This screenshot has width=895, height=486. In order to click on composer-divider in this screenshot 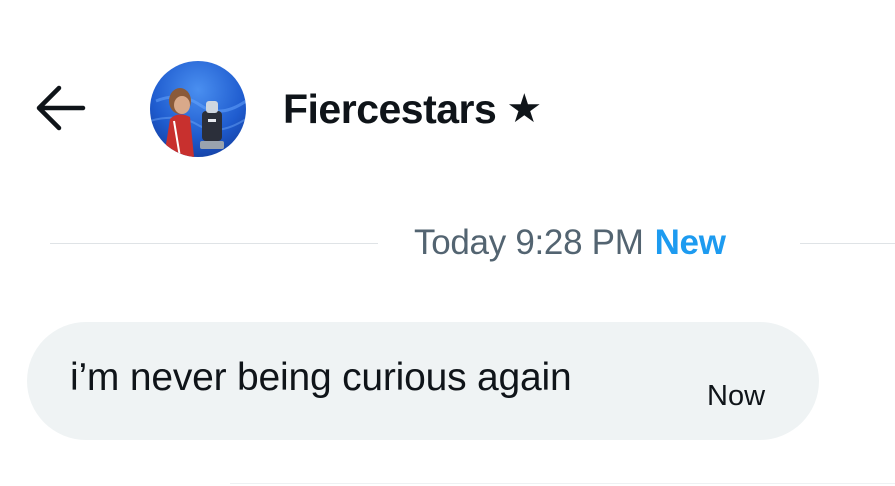, I will do `click(562, 483)`.